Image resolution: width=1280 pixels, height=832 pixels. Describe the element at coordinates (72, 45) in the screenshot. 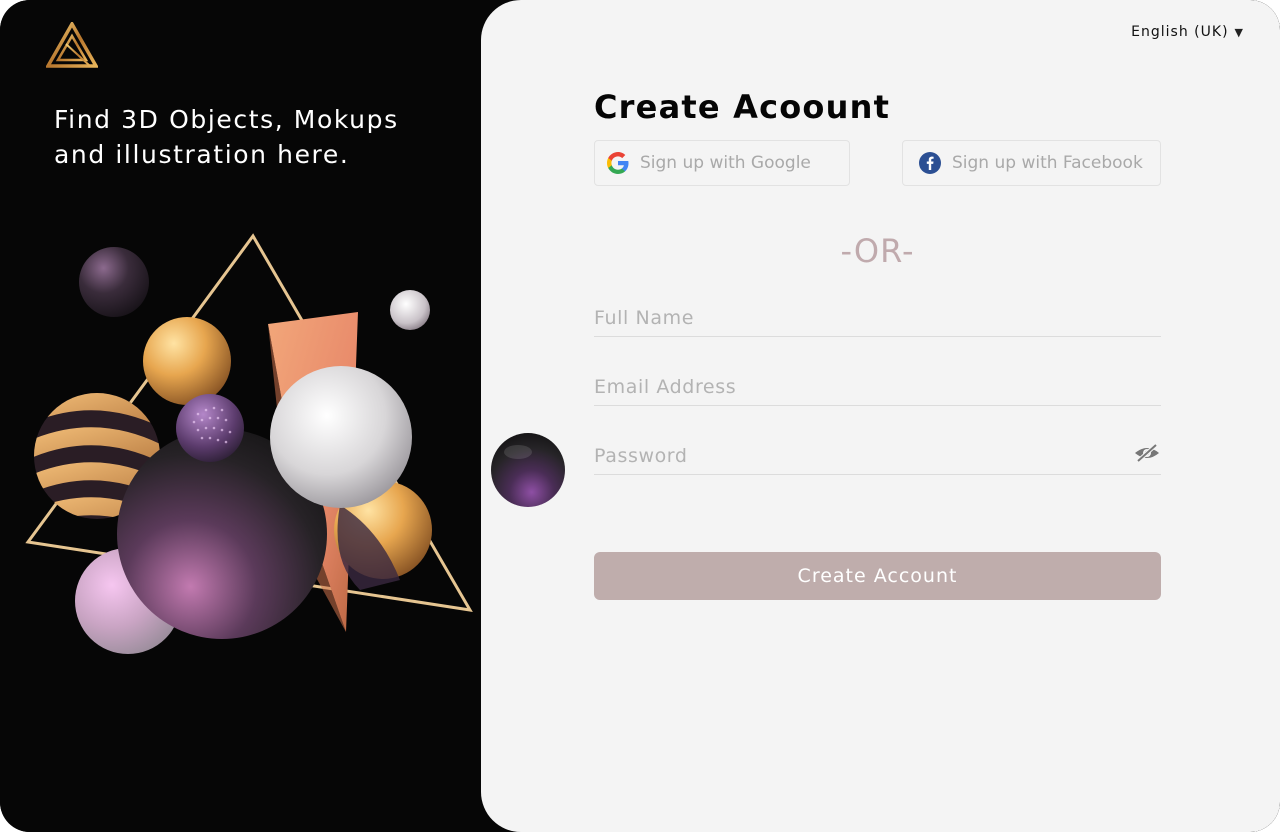

I see `logo-icon` at that location.